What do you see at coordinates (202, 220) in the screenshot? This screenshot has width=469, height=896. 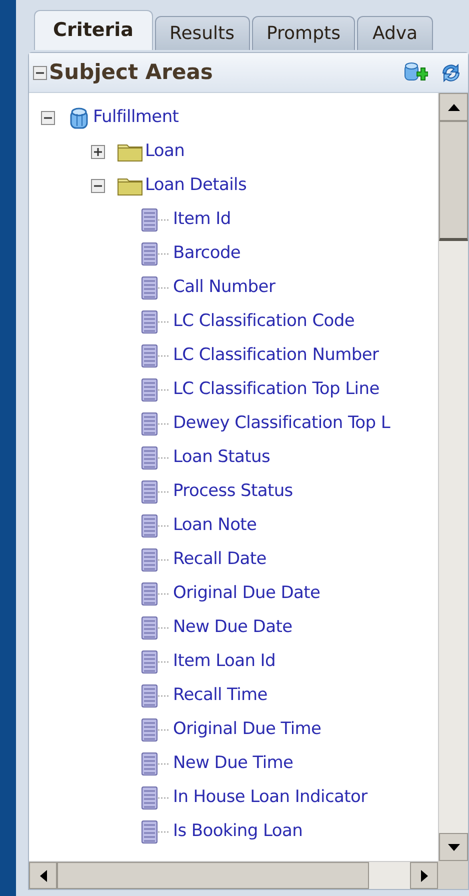 I see `tree-item-label: Item Id` at bounding box center [202, 220].